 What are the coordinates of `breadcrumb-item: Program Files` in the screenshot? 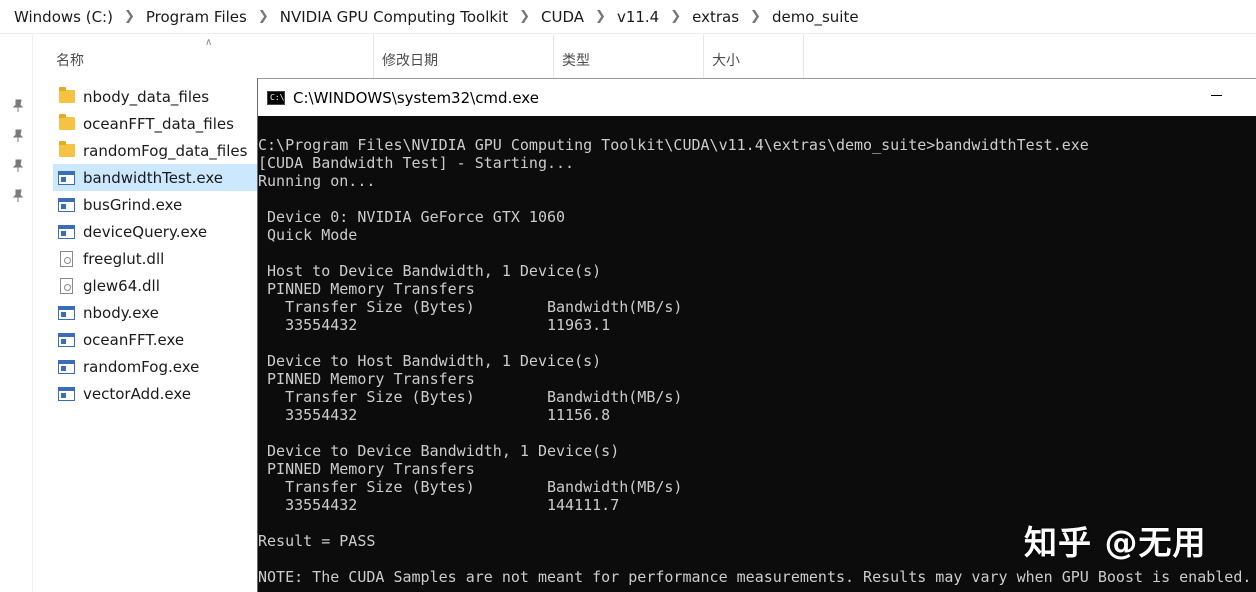 It's located at (196, 17).